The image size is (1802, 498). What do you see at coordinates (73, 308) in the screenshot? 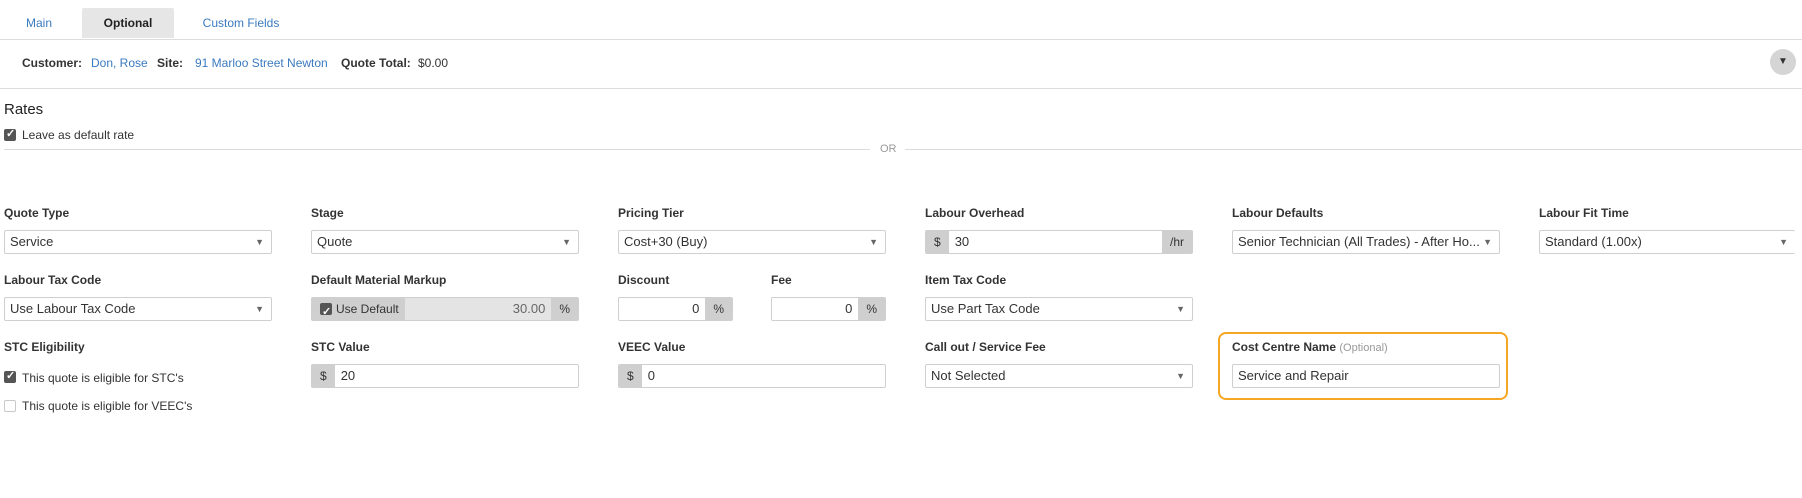
I see `labour-tax-code-value: Use Labour Tax Code` at bounding box center [73, 308].